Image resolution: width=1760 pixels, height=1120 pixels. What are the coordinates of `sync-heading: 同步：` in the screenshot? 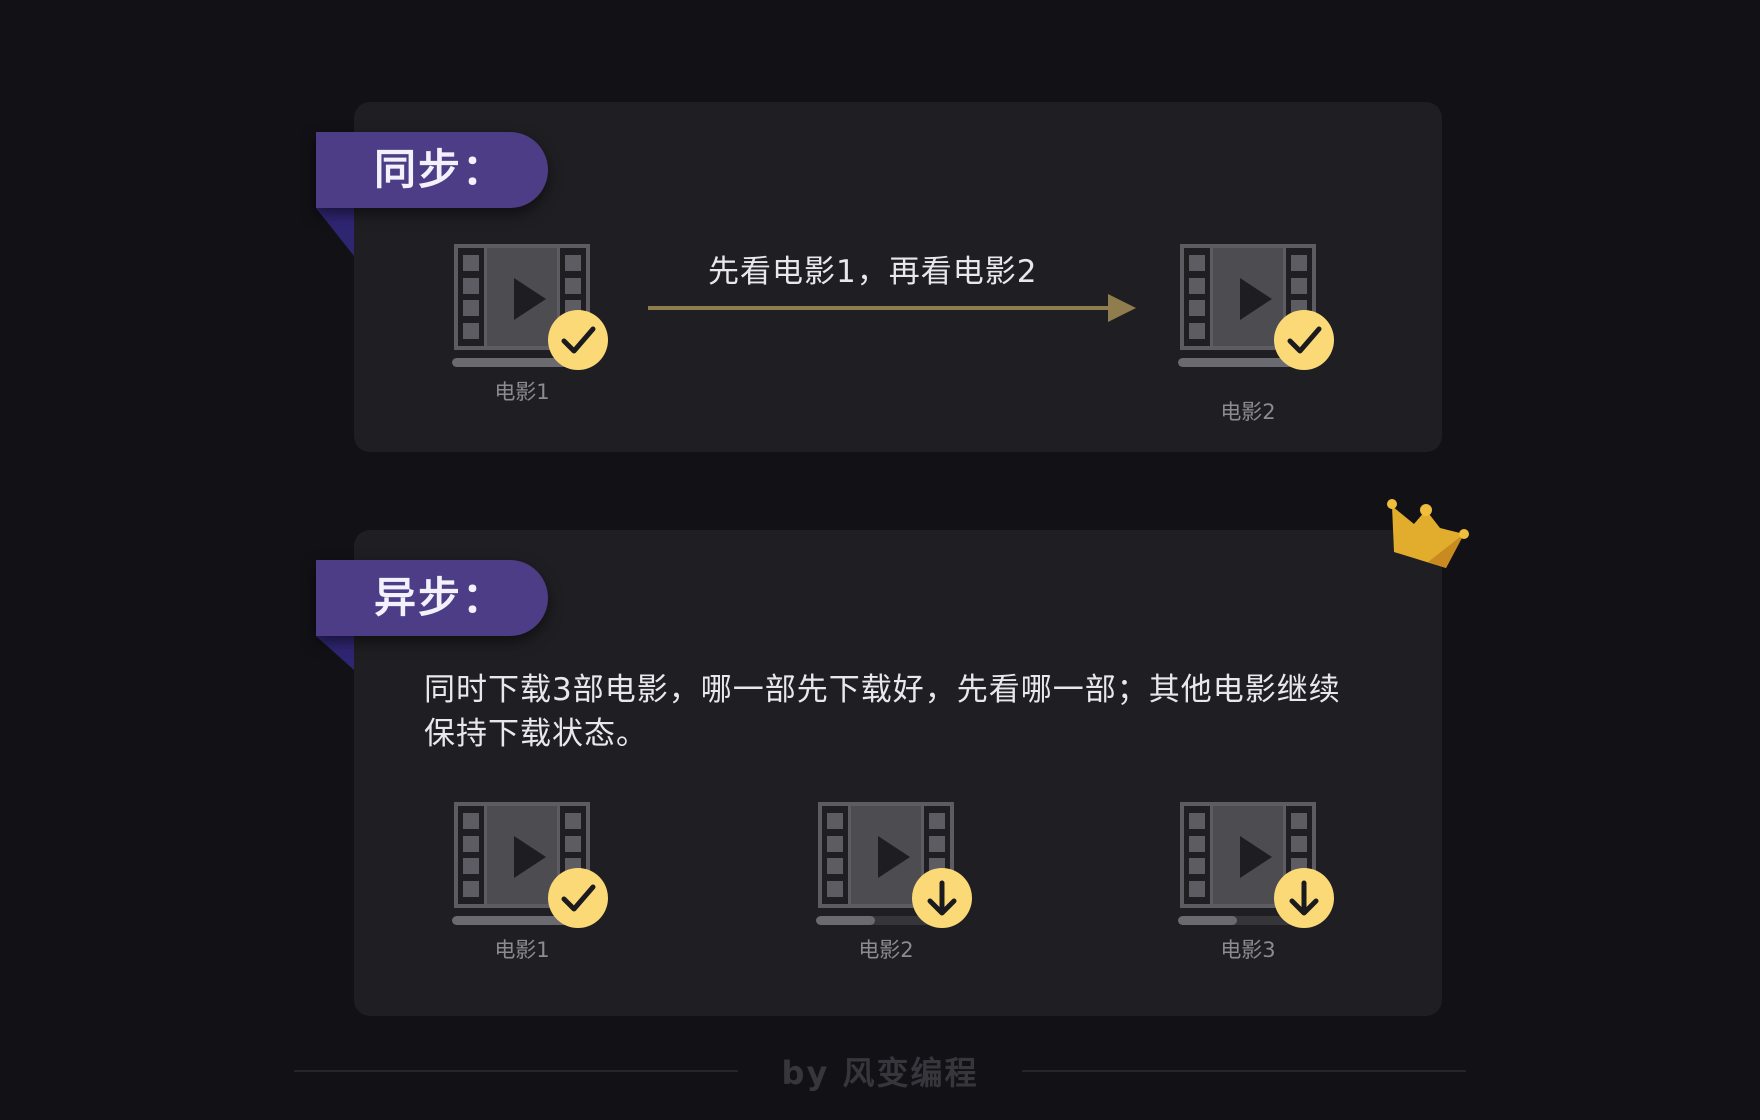 It's located at (432, 170).